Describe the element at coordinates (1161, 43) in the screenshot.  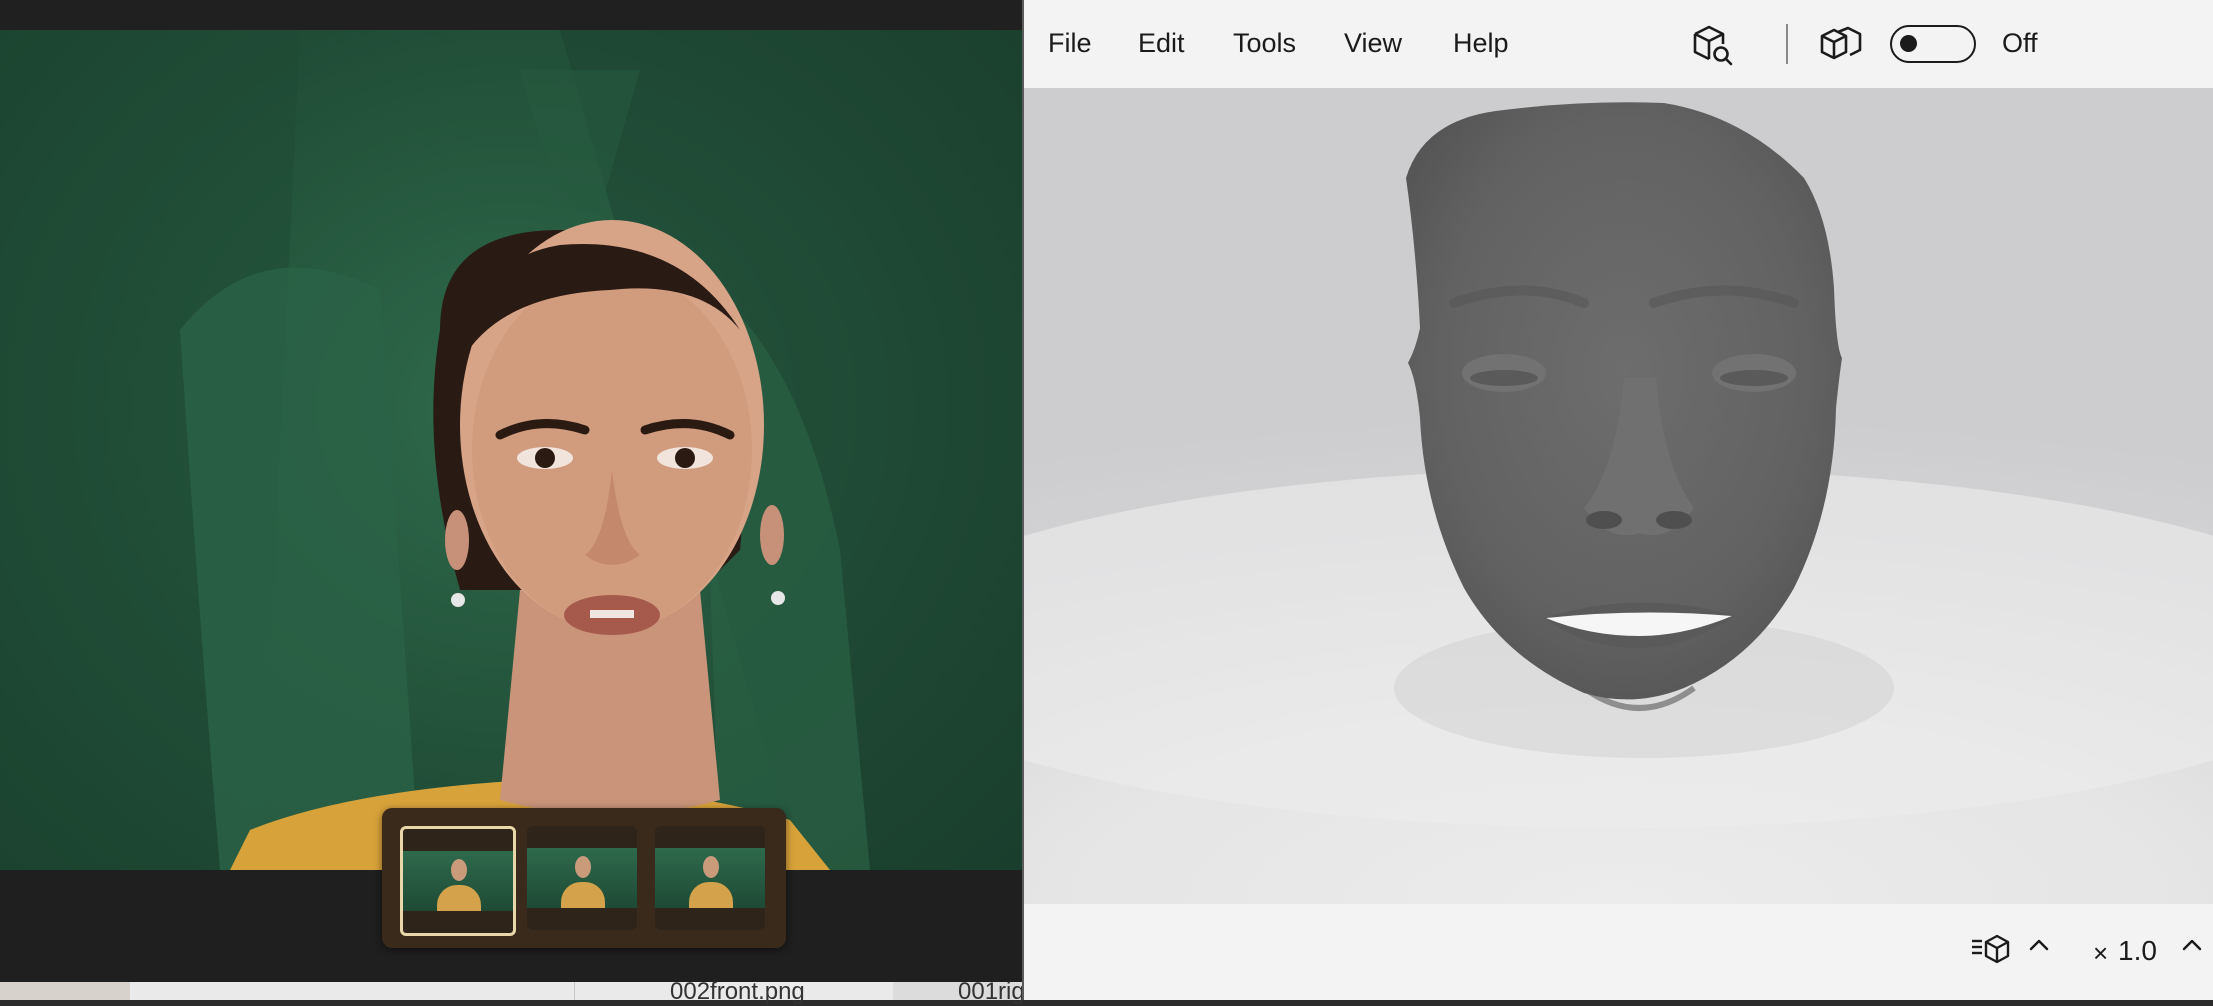
I see `menu-edit: Edit` at that location.